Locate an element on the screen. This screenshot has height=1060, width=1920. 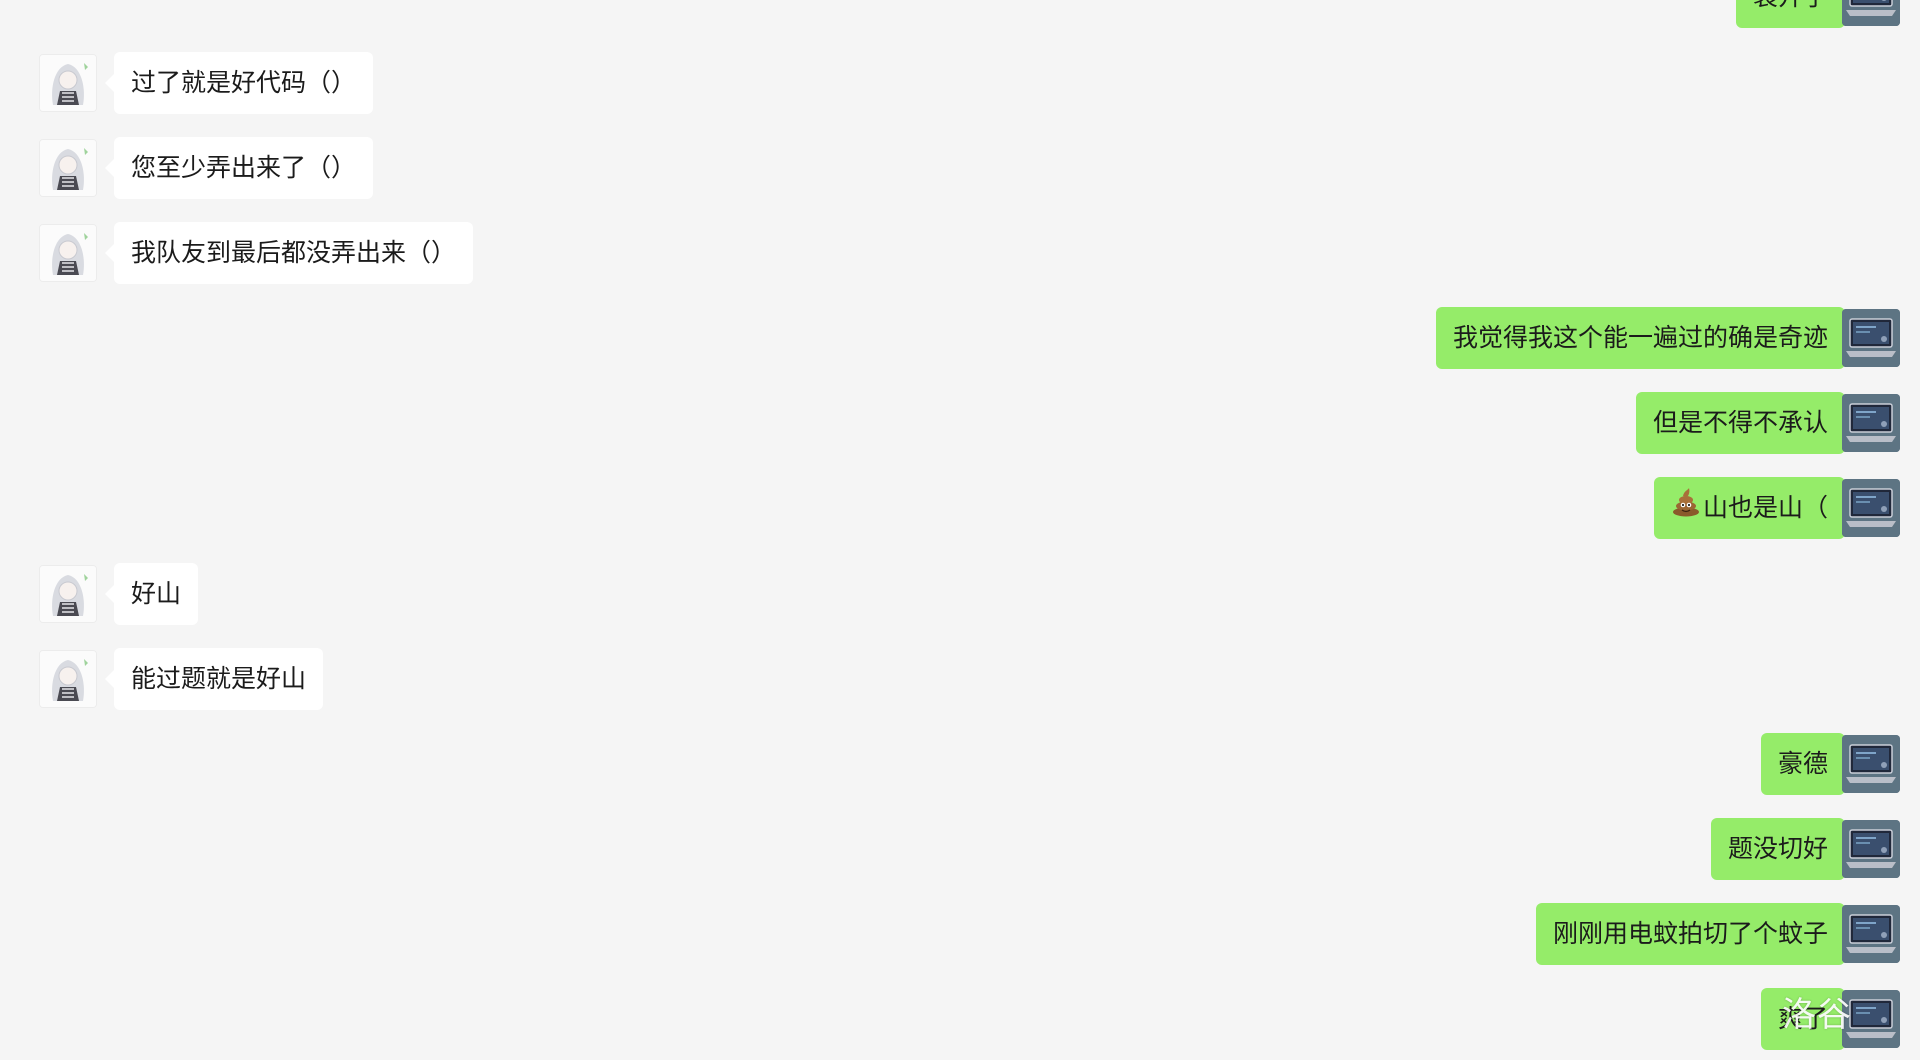
message-bubble-incoming: 我队友到最后都没弄出来（） is located at coordinates (289, 253).